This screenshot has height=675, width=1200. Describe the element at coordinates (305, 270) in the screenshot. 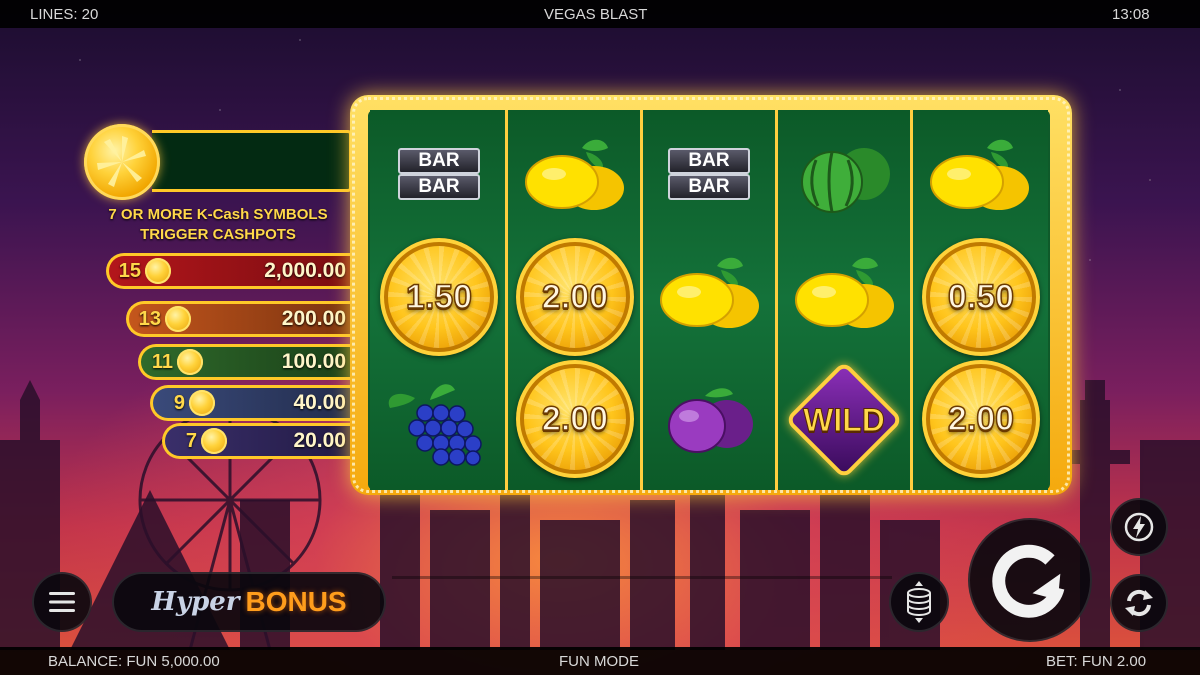

I see `cashpot-value: 2,000.00` at that location.